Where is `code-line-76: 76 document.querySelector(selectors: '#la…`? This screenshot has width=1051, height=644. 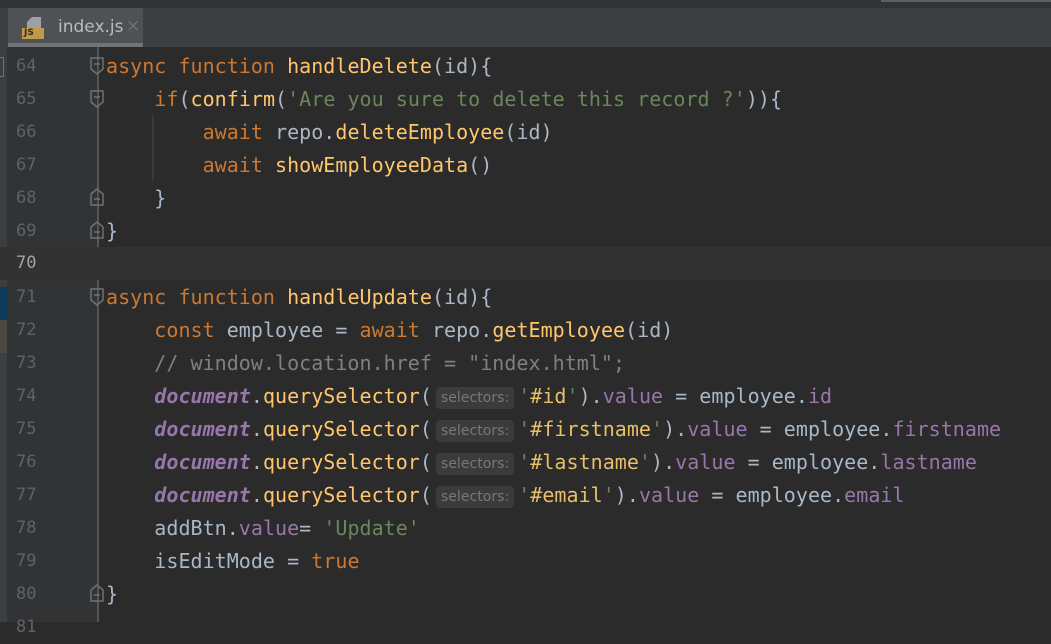 code-line-76: 76 document.querySelector(selectors: '#la… is located at coordinates (525, 462).